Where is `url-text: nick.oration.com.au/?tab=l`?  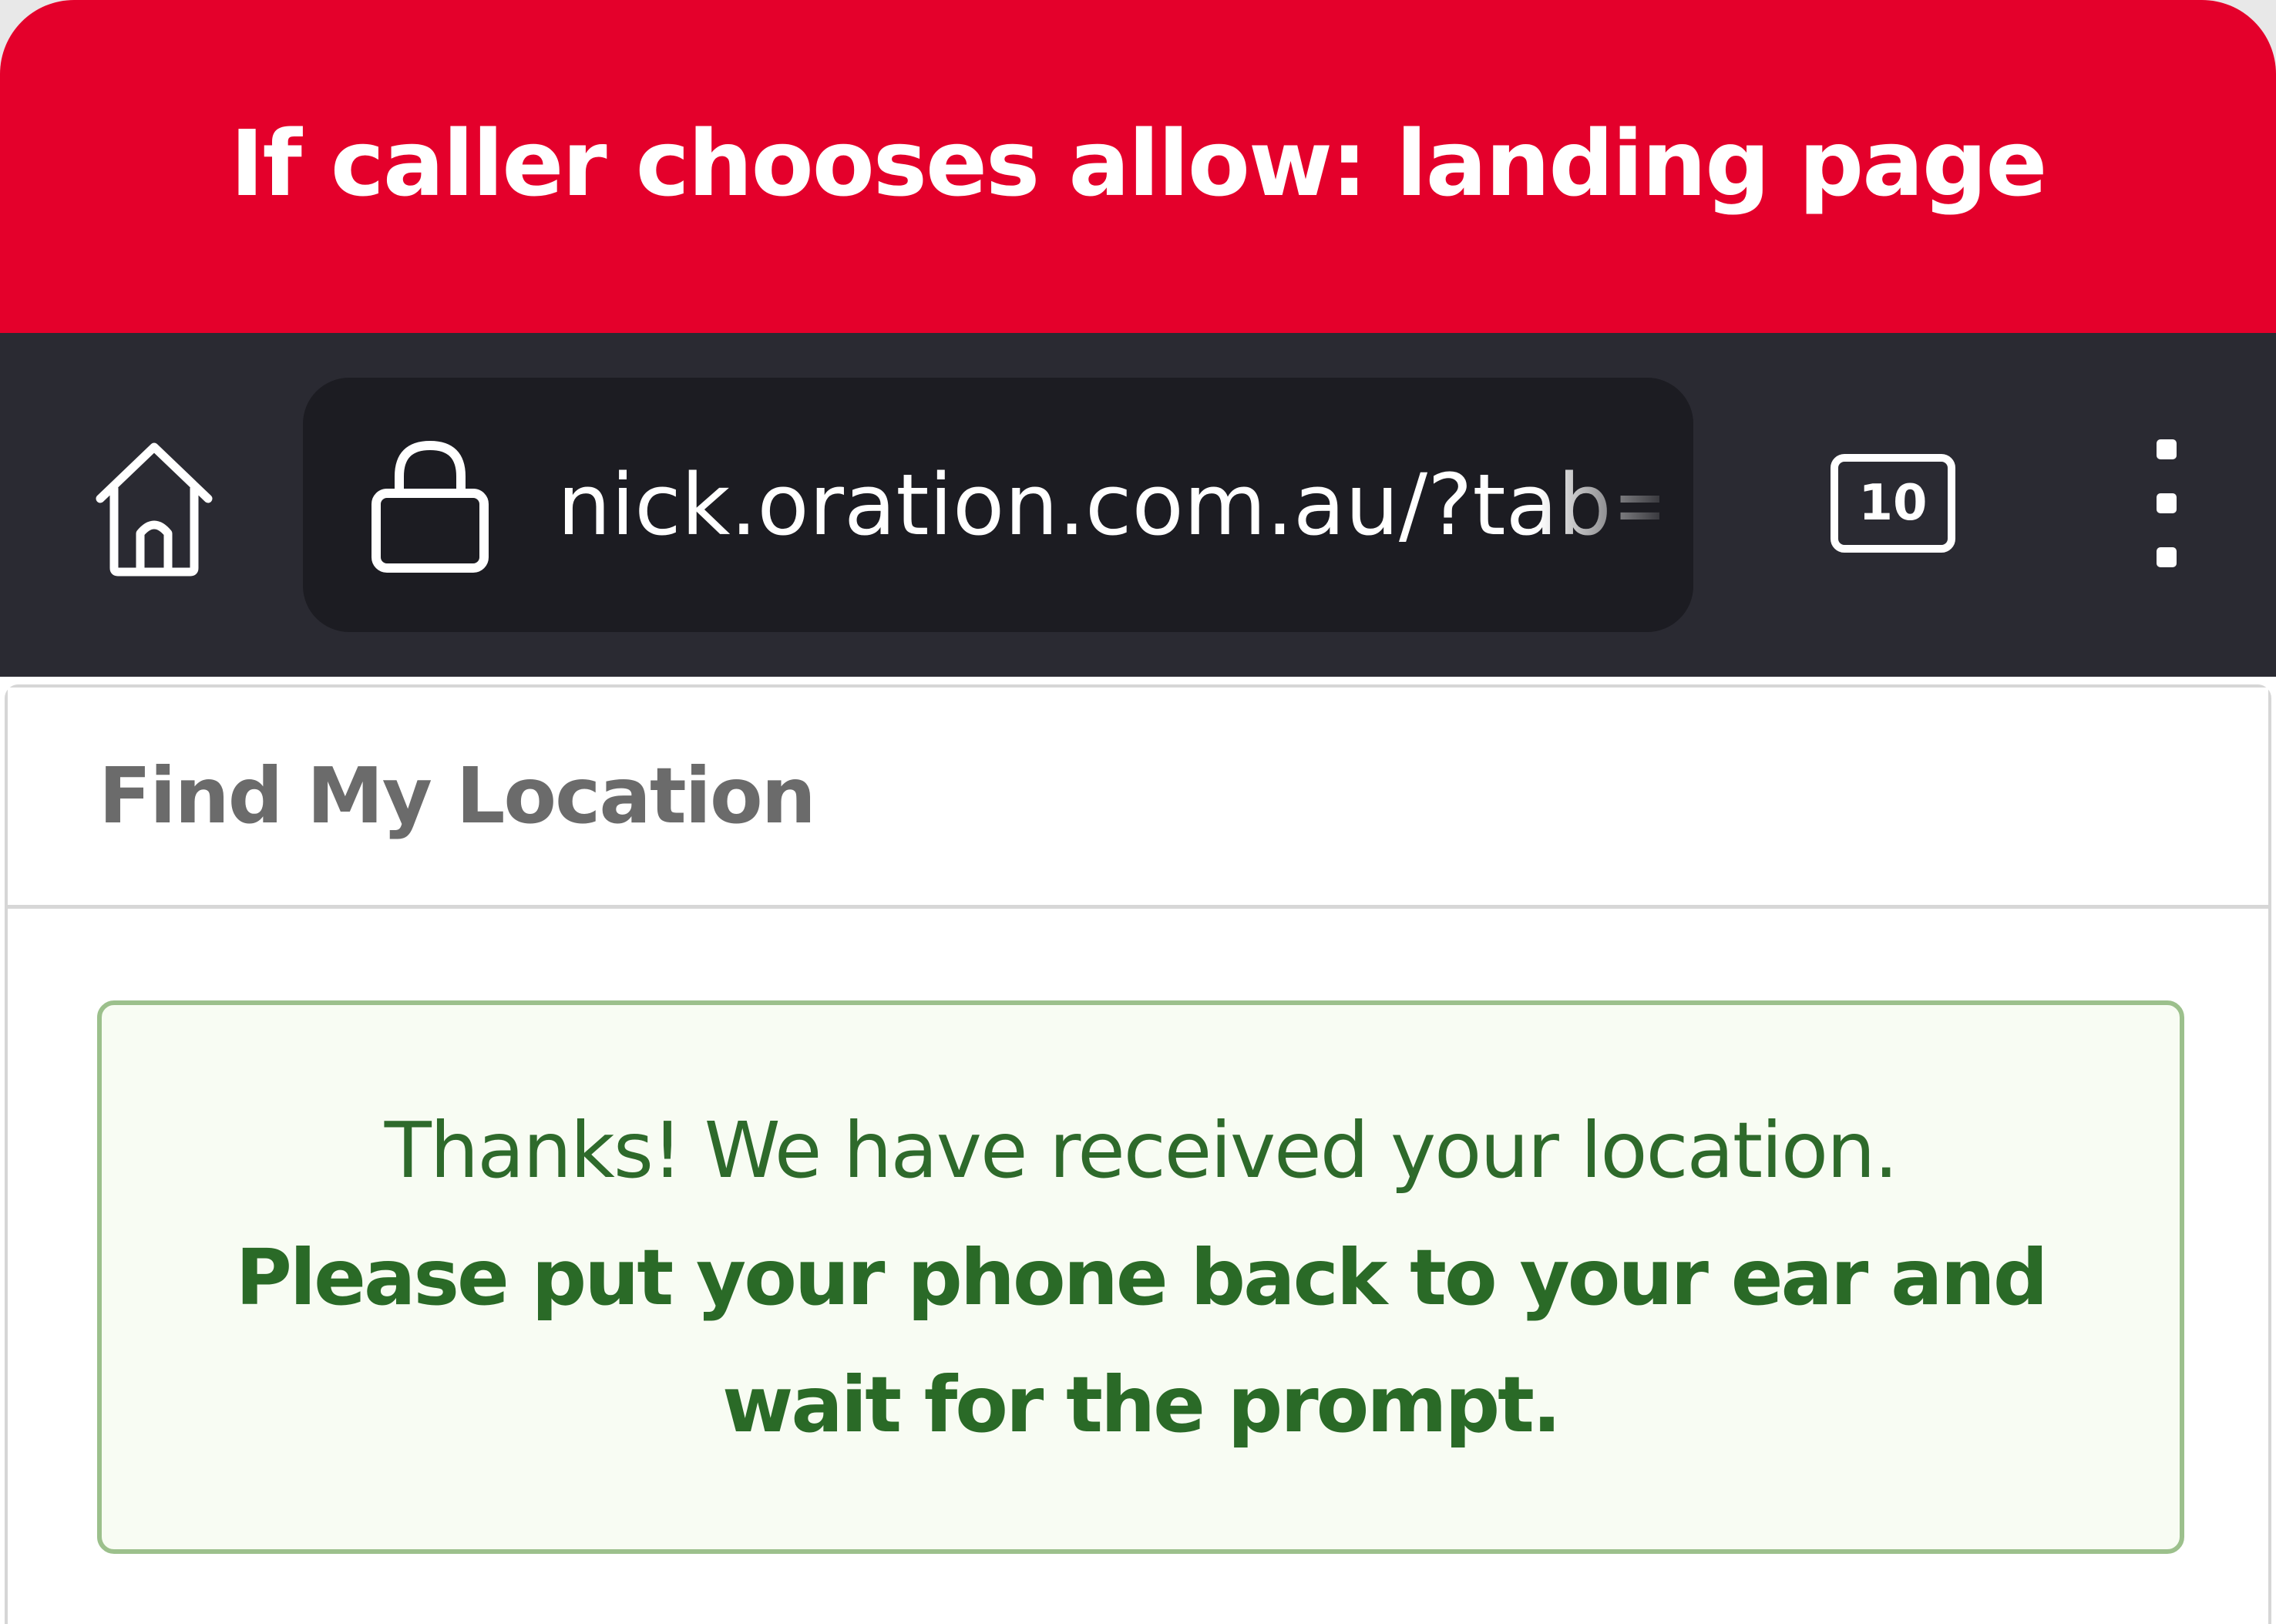 url-text: nick.oration.com.au/?tab=l is located at coordinates (1108, 505).